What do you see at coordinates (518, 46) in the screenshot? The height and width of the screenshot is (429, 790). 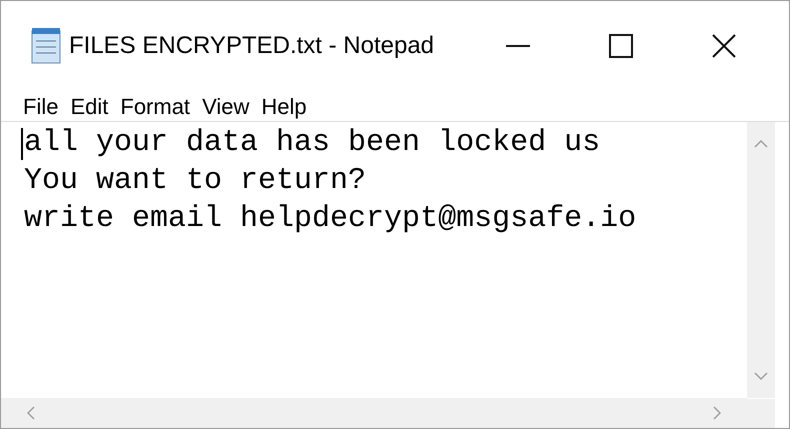 I see `minimize-icon` at bounding box center [518, 46].